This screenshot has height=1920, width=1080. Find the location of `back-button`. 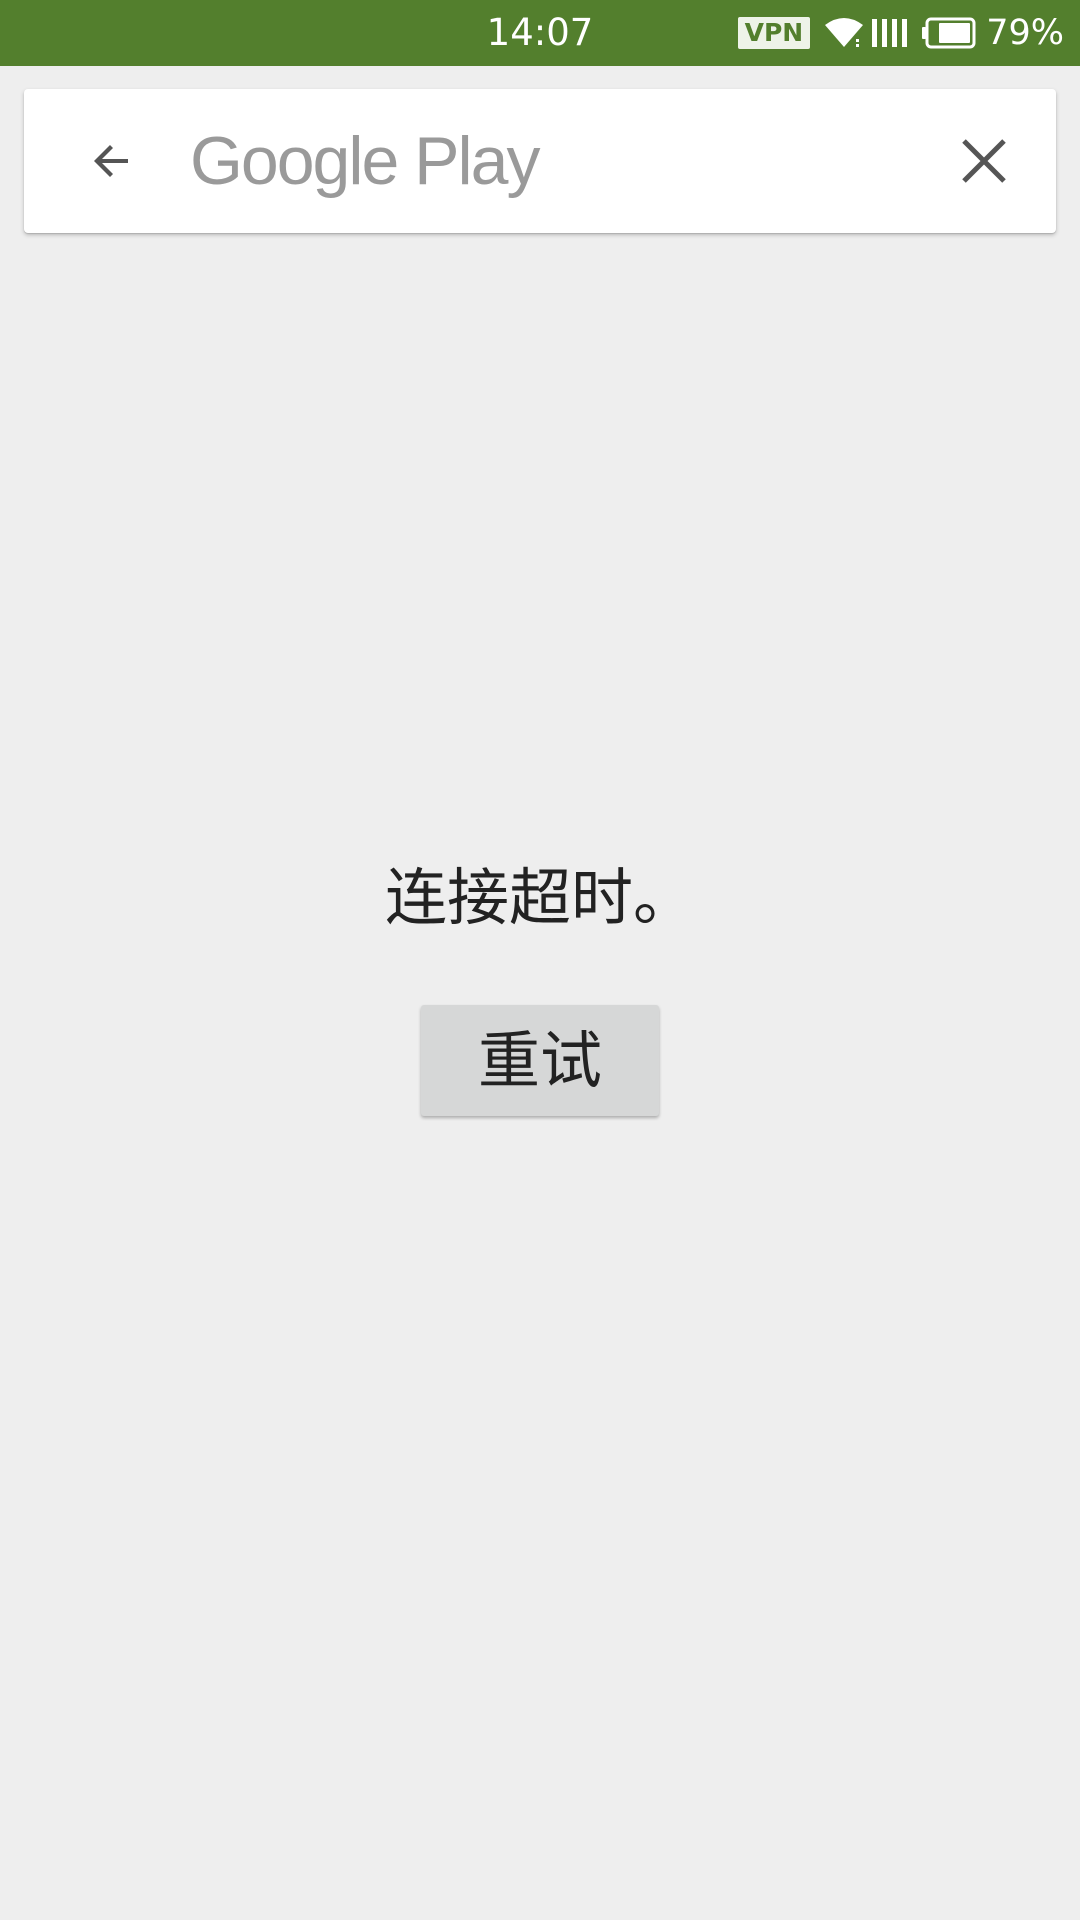

back-button is located at coordinates (112, 161).